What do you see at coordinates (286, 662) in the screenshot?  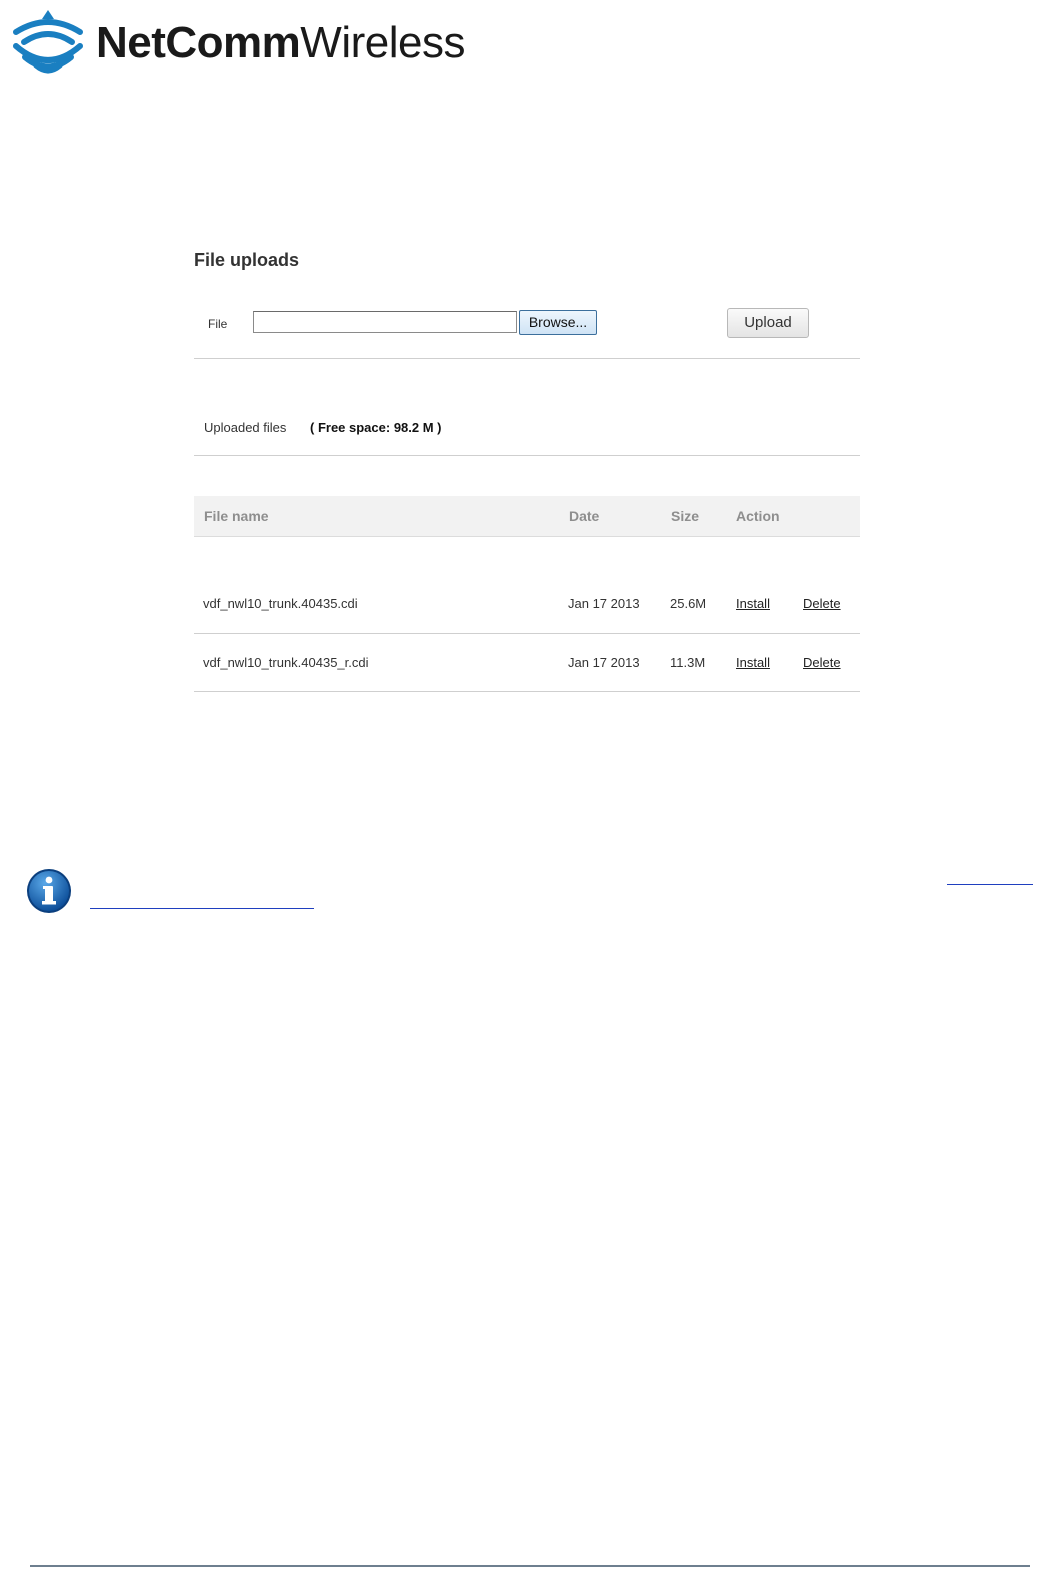 I see `file-name-cell: vdf_nwl10_trunk.40435_r.cdi` at bounding box center [286, 662].